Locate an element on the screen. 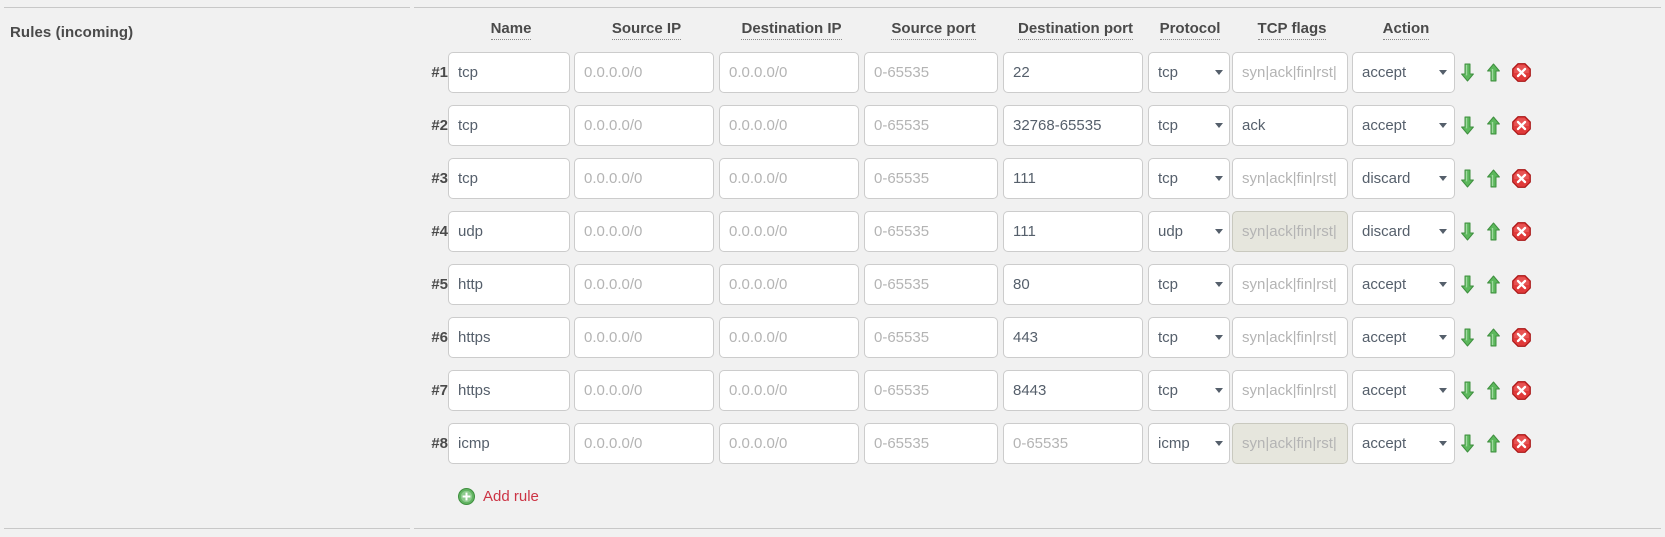 This screenshot has width=1665, height=537. add-rule-button: Add rule is located at coordinates (991, 496).